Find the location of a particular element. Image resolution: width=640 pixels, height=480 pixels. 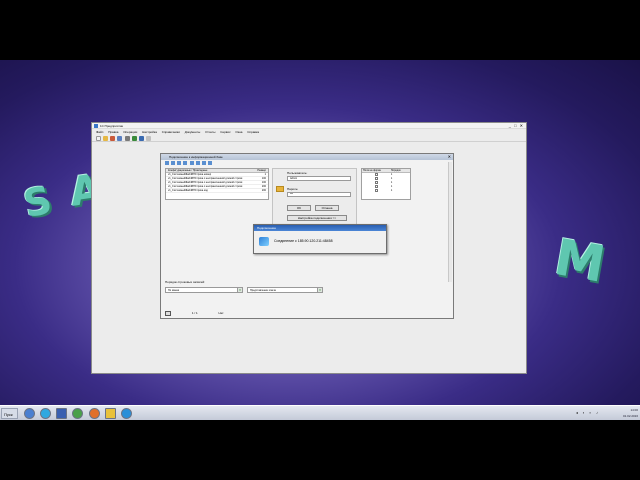

save-icon is located at coordinates (61, 413).